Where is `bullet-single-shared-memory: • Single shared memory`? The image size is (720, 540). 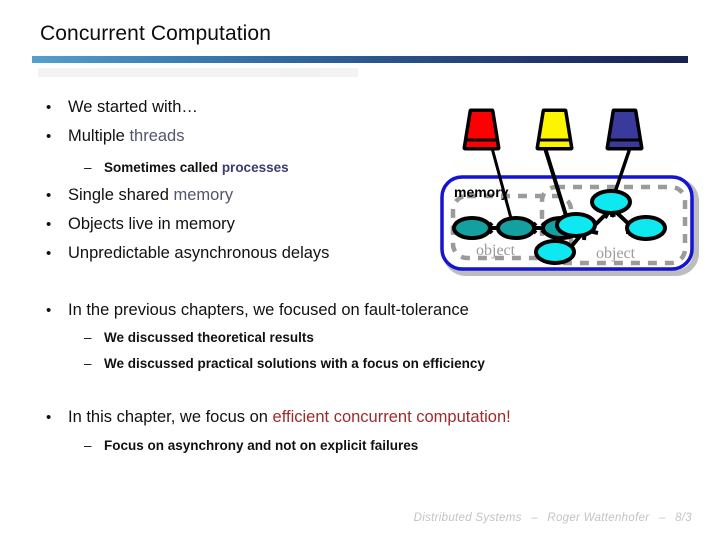 bullet-single-shared-memory: • Single shared memory is located at coordinates (140, 195).